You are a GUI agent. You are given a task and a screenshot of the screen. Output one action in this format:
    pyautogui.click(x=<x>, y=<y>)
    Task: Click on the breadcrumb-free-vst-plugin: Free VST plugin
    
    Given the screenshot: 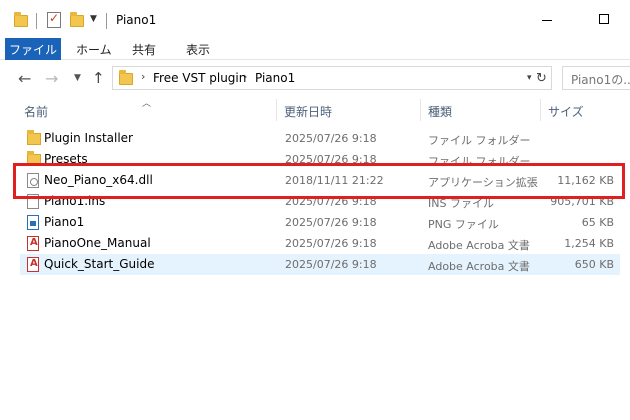 What is the action you would take?
    pyautogui.click(x=199, y=78)
    